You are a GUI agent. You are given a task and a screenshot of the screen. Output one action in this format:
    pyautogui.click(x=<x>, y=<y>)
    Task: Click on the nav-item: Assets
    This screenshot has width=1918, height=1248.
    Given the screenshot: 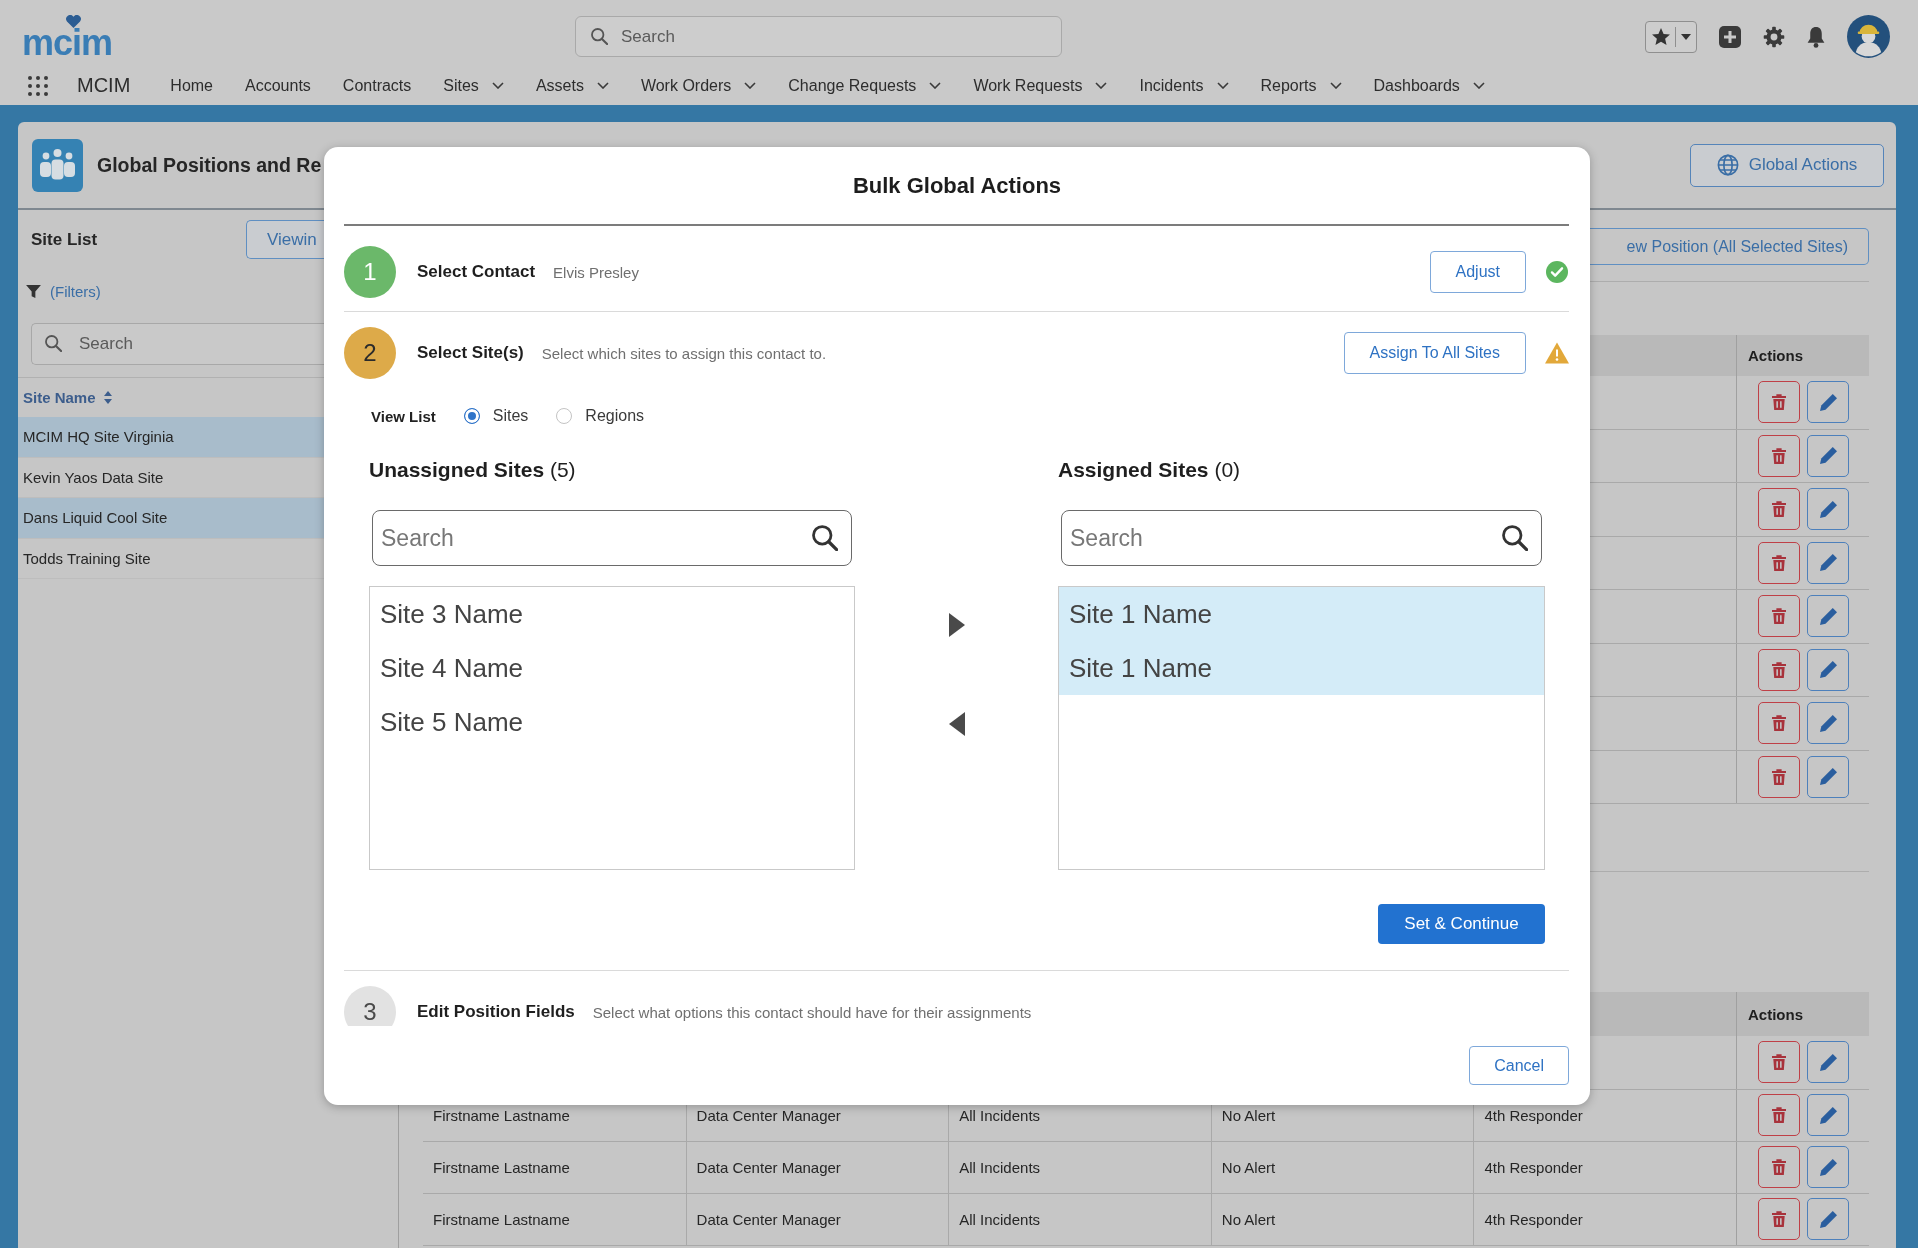 What is the action you would take?
    pyautogui.click(x=572, y=85)
    